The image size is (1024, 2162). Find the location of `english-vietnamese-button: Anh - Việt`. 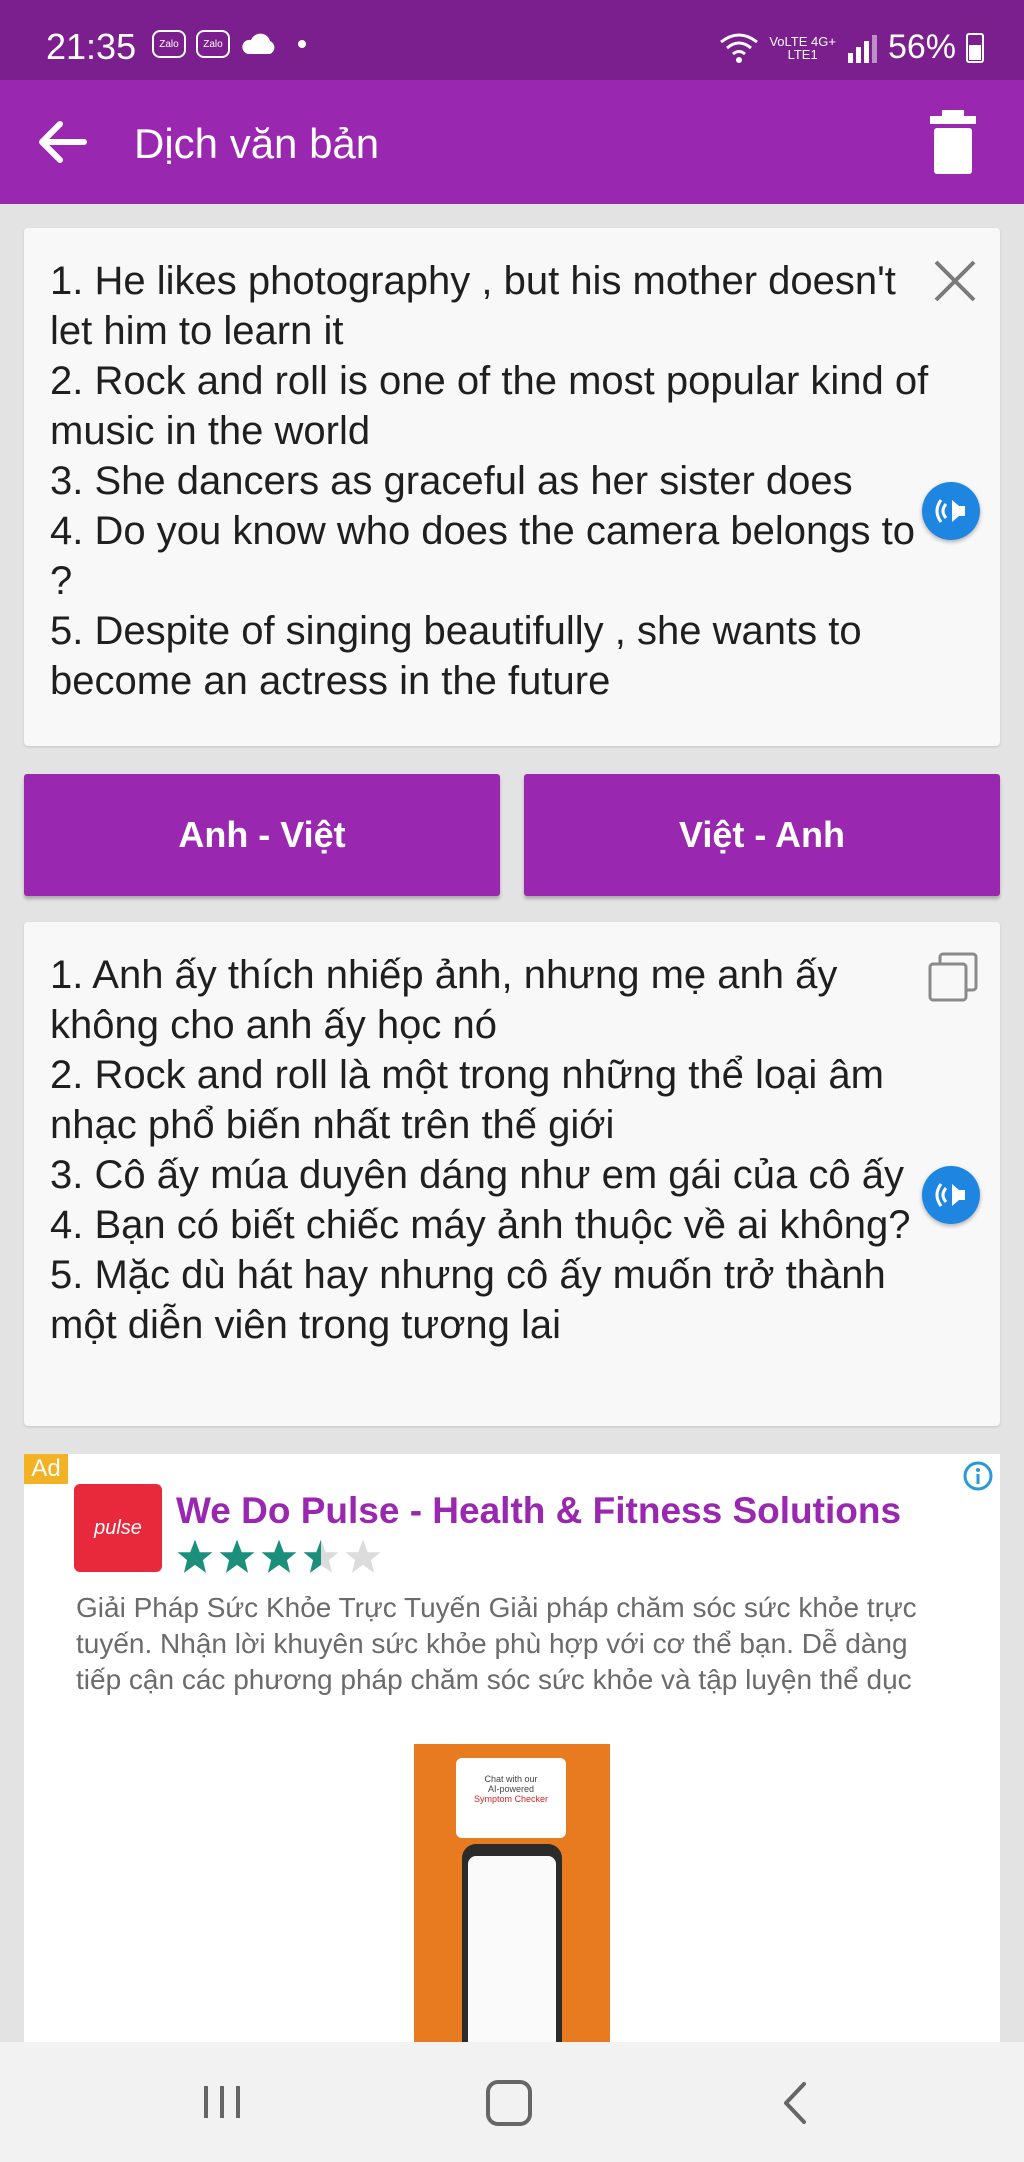

english-vietnamese-button: Anh - Việt is located at coordinates (262, 835).